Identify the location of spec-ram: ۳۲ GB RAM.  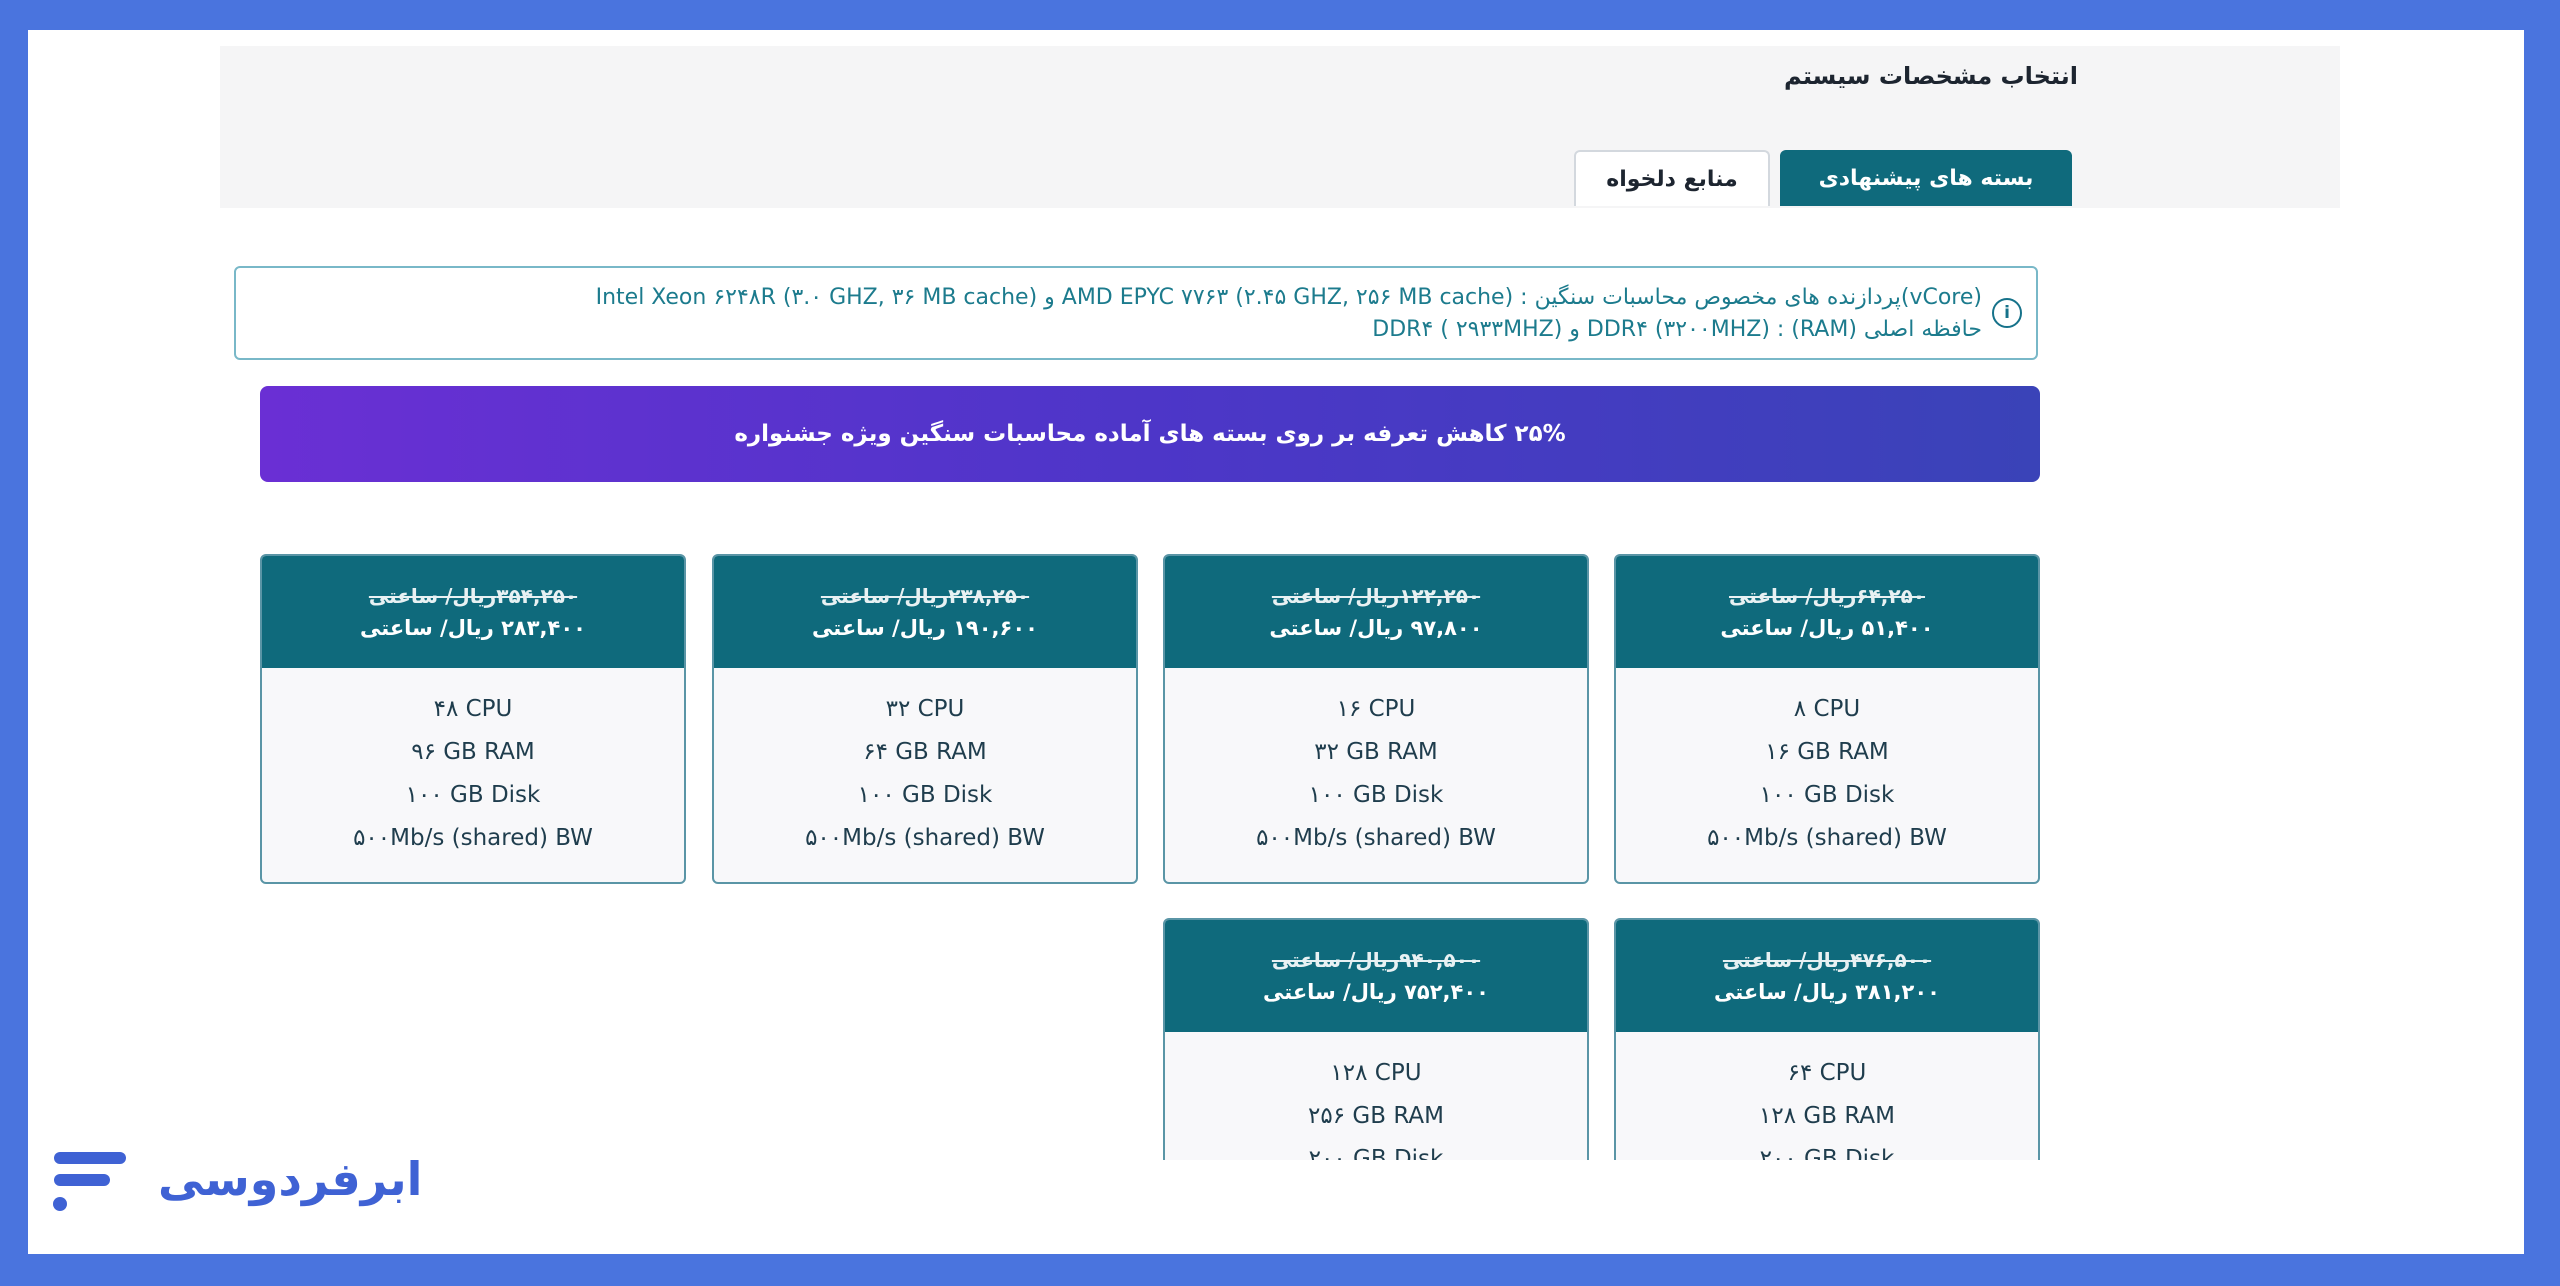
(1376, 752).